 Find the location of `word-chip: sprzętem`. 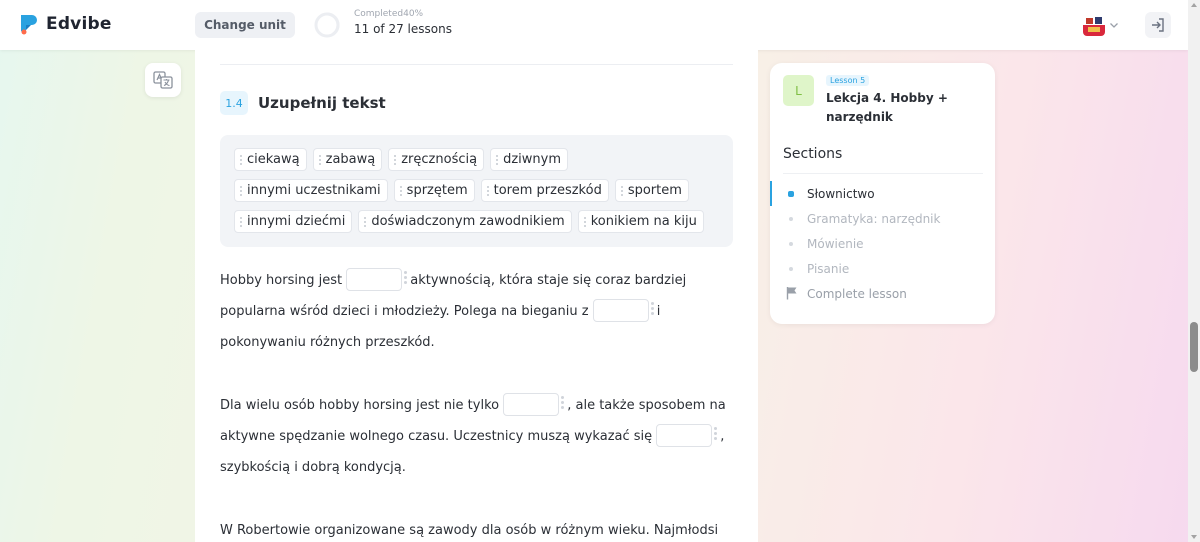

word-chip: sprzętem is located at coordinates (434, 190).